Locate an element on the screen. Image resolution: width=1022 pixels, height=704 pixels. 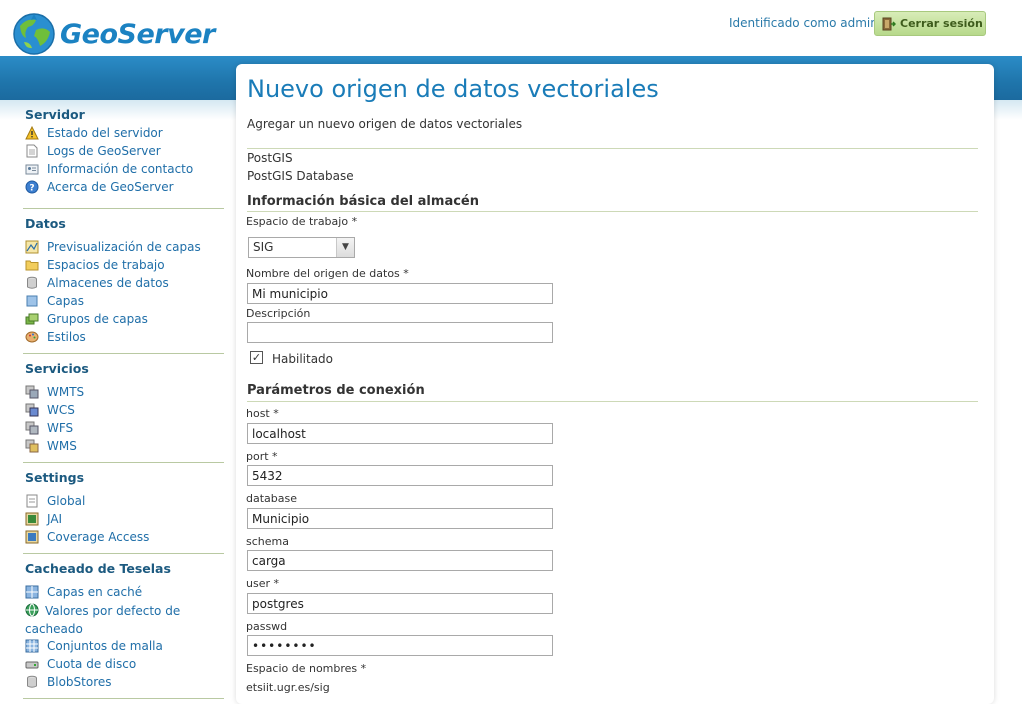
layers-icon is located at coordinates (32, 301).